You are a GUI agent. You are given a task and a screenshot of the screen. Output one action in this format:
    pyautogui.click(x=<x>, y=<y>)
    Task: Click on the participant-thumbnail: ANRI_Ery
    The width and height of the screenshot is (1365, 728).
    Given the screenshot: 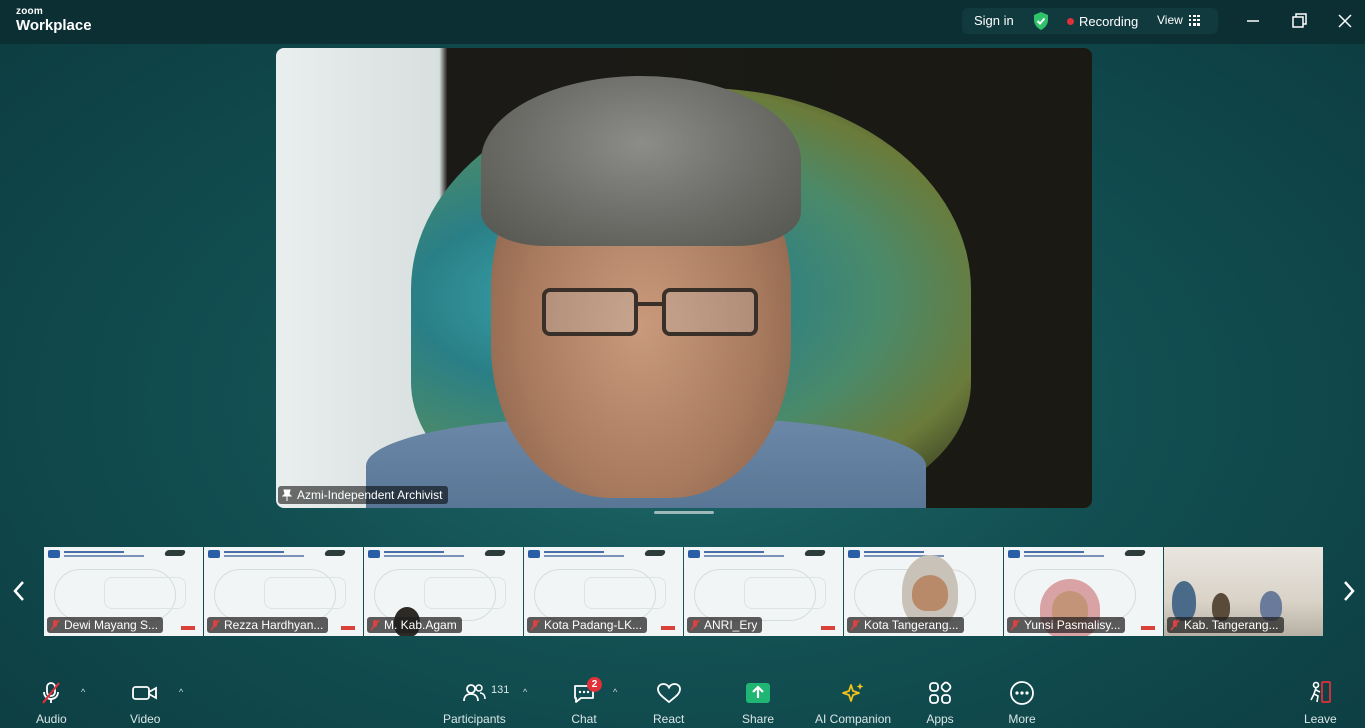 What is the action you would take?
    pyautogui.click(x=763, y=591)
    